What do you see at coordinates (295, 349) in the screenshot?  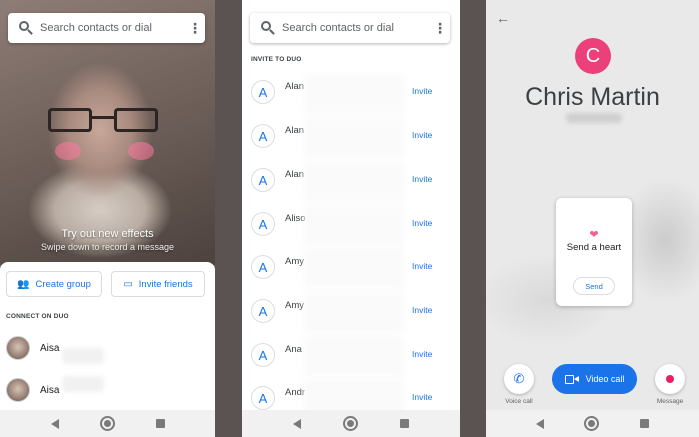 I see `contact-name: Ana (` at bounding box center [295, 349].